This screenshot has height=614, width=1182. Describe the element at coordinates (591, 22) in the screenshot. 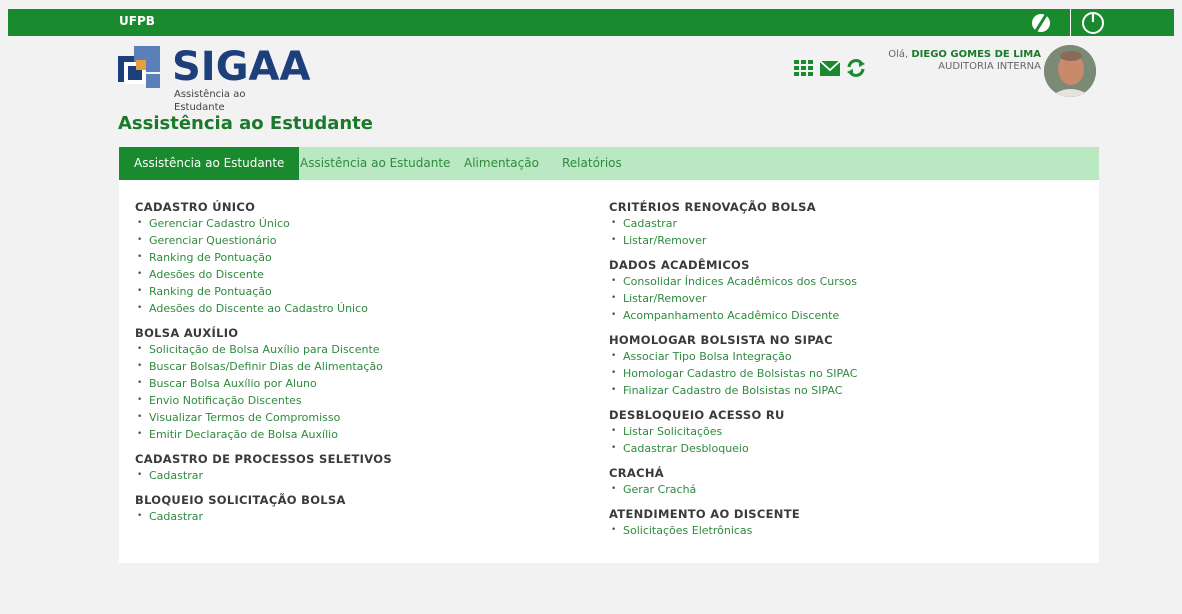

I see `top-bar: UFPB` at that location.